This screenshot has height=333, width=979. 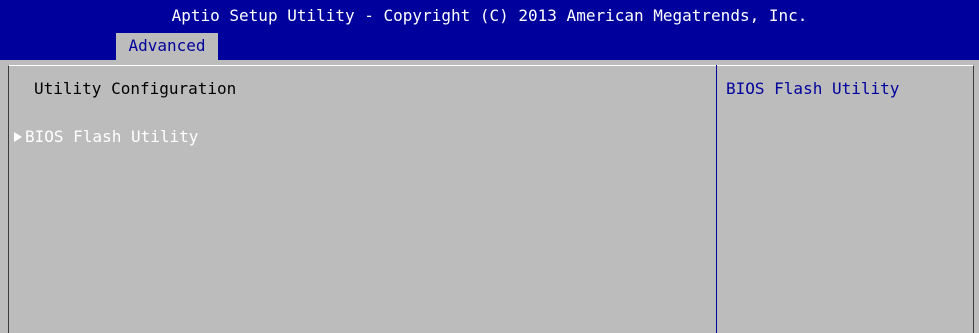 I want to click on panel-divider, so click(x=716, y=199).